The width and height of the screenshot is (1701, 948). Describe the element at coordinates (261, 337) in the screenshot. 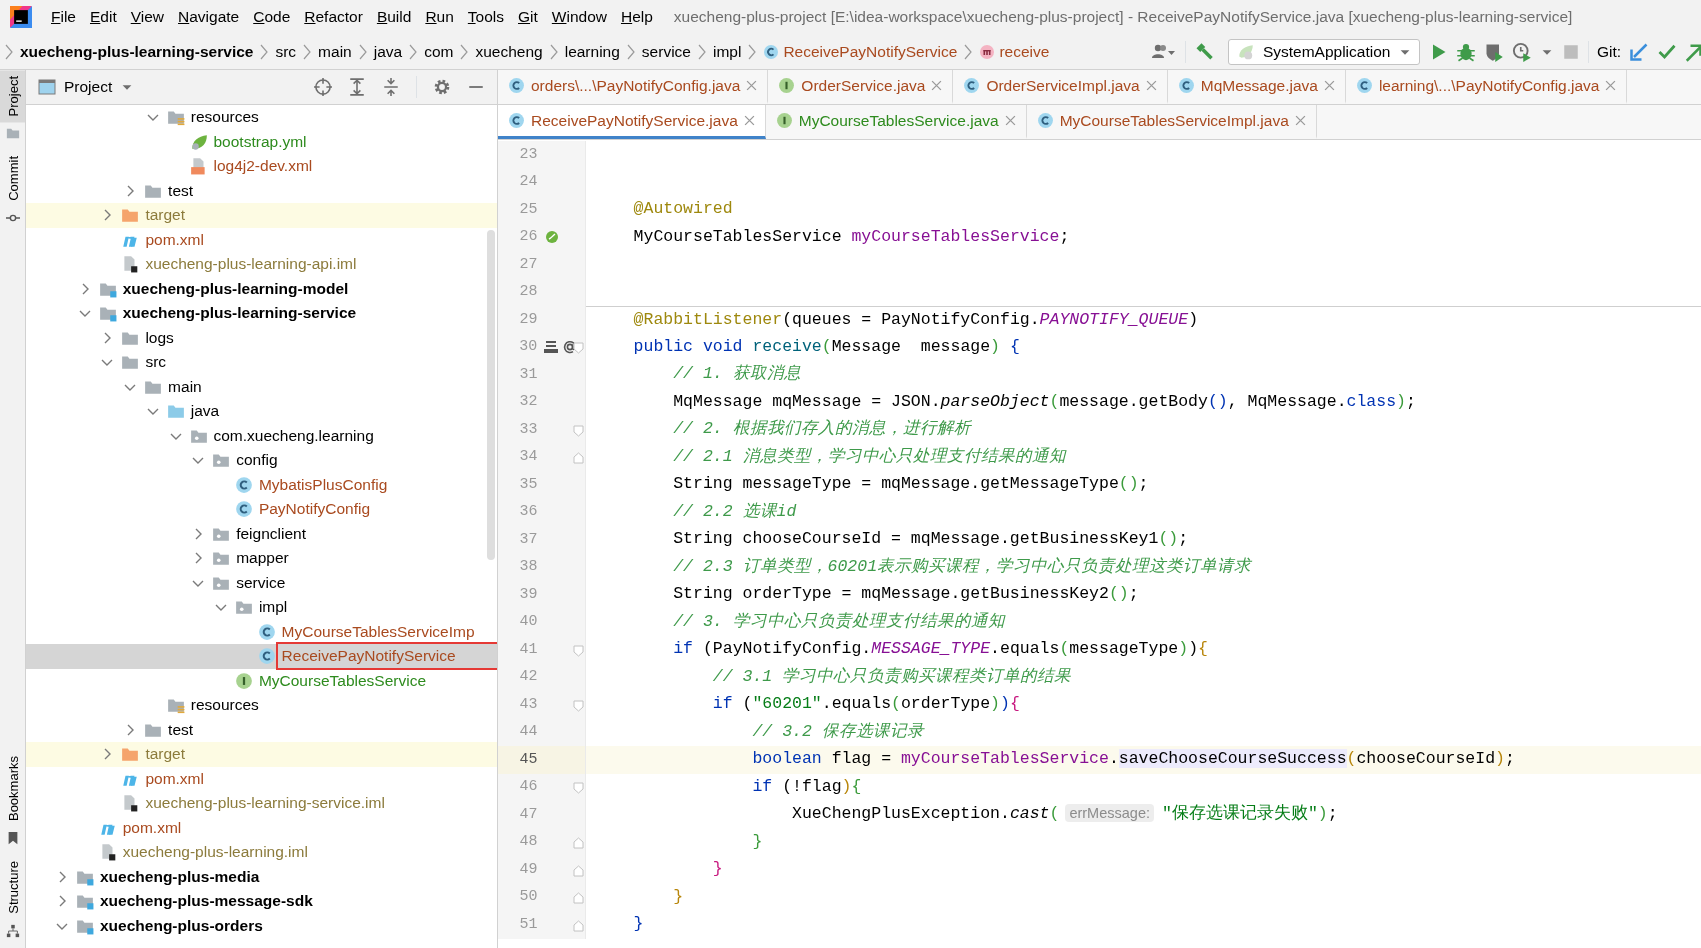

I see `tree-row: logs` at that location.